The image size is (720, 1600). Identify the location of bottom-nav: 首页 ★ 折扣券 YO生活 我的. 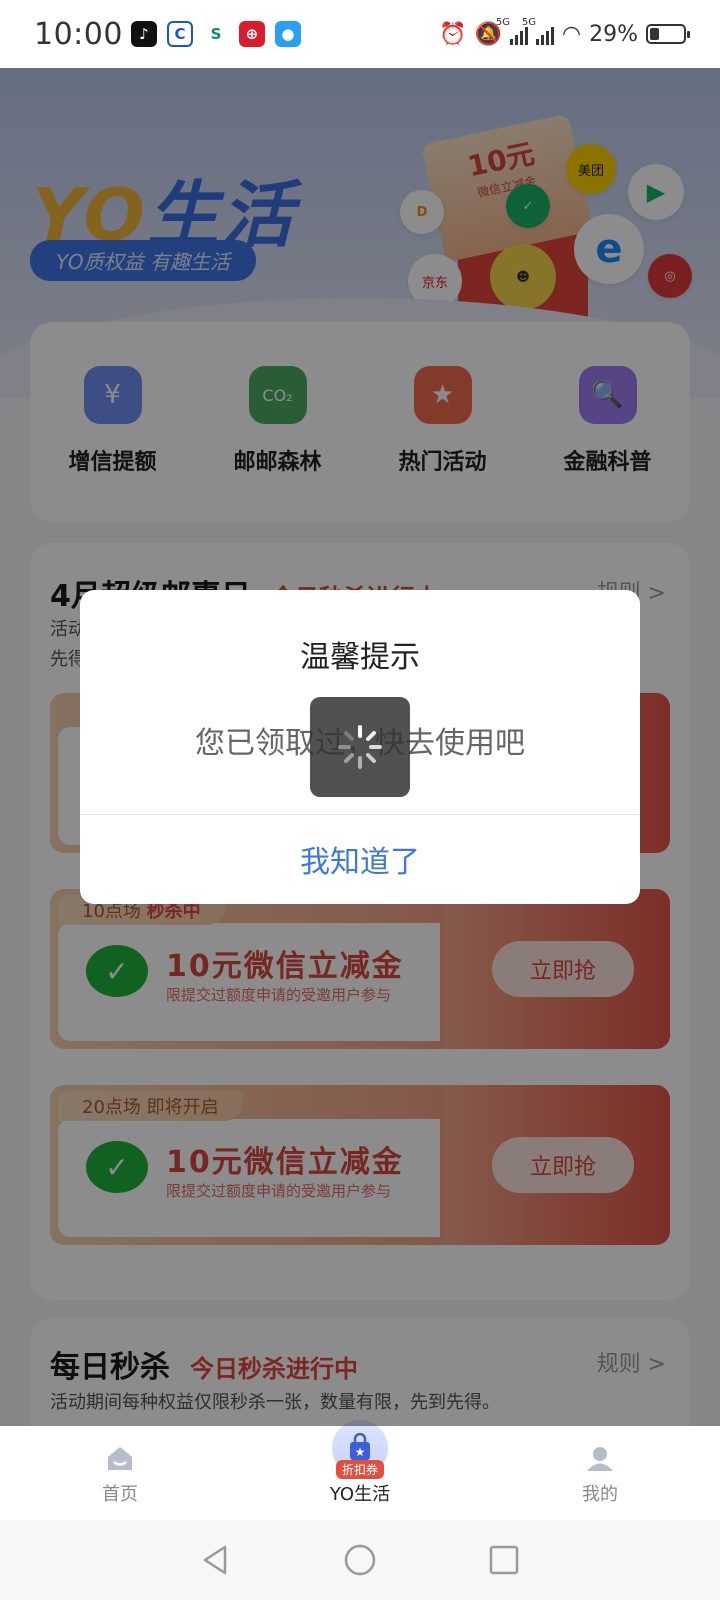
(360, 1470).